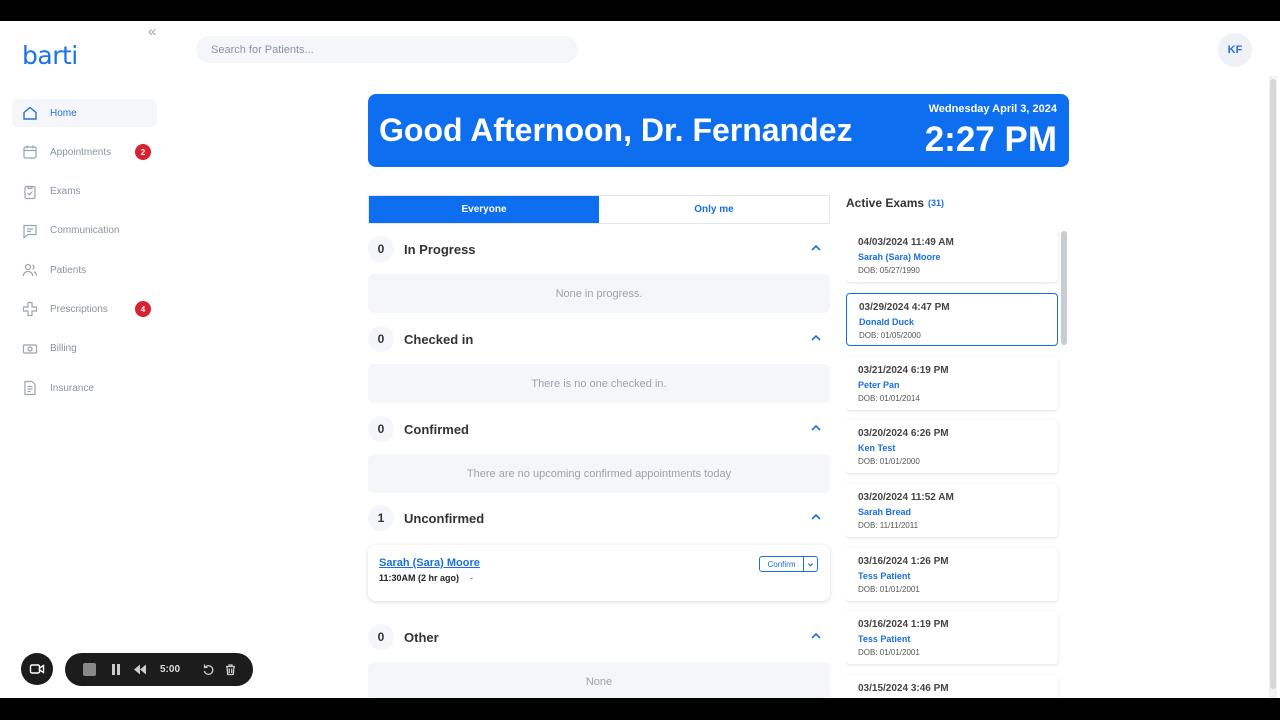  Describe the element at coordinates (429, 563) in the screenshot. I see `appointment-patient-link: Sarah (Sara) Moore` at that location.